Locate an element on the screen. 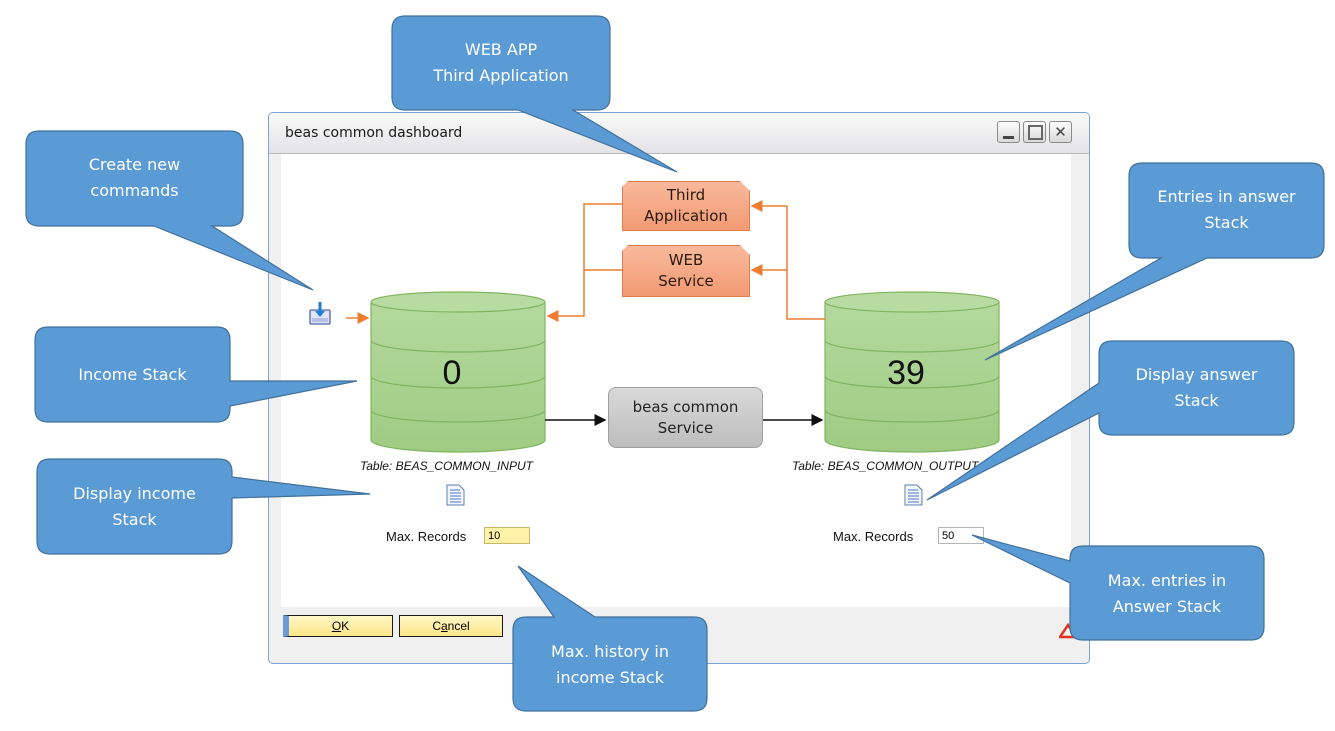 The width and height of the screenshot is (1335, 731). callout-create-commands: Create new commands is located at coordinates (134, 178).